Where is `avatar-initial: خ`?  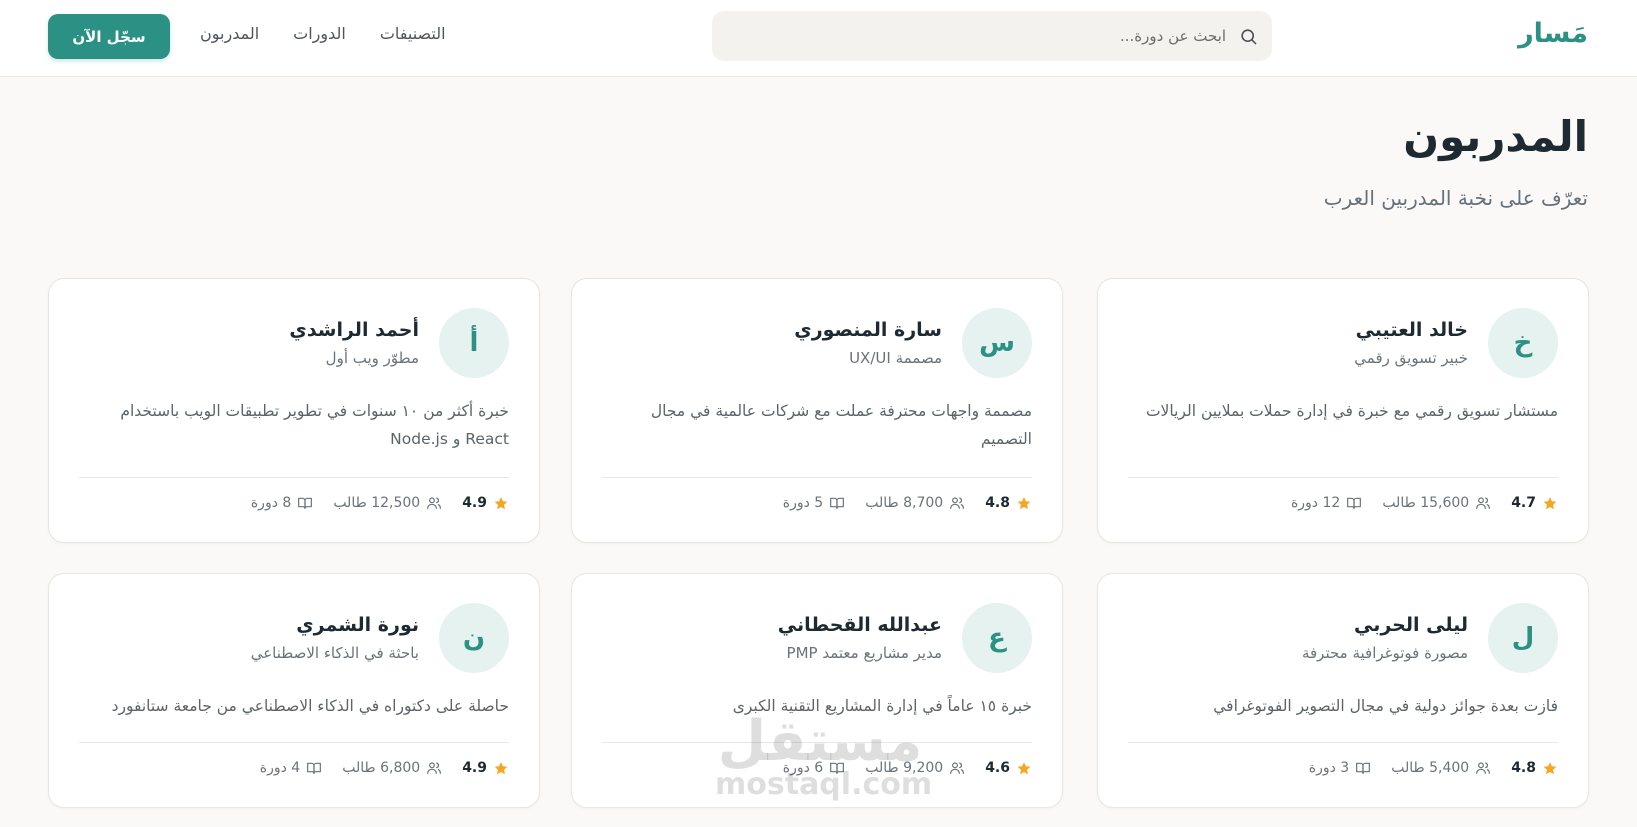
avatar-initial: خ is located at coordinates (1523, 343).